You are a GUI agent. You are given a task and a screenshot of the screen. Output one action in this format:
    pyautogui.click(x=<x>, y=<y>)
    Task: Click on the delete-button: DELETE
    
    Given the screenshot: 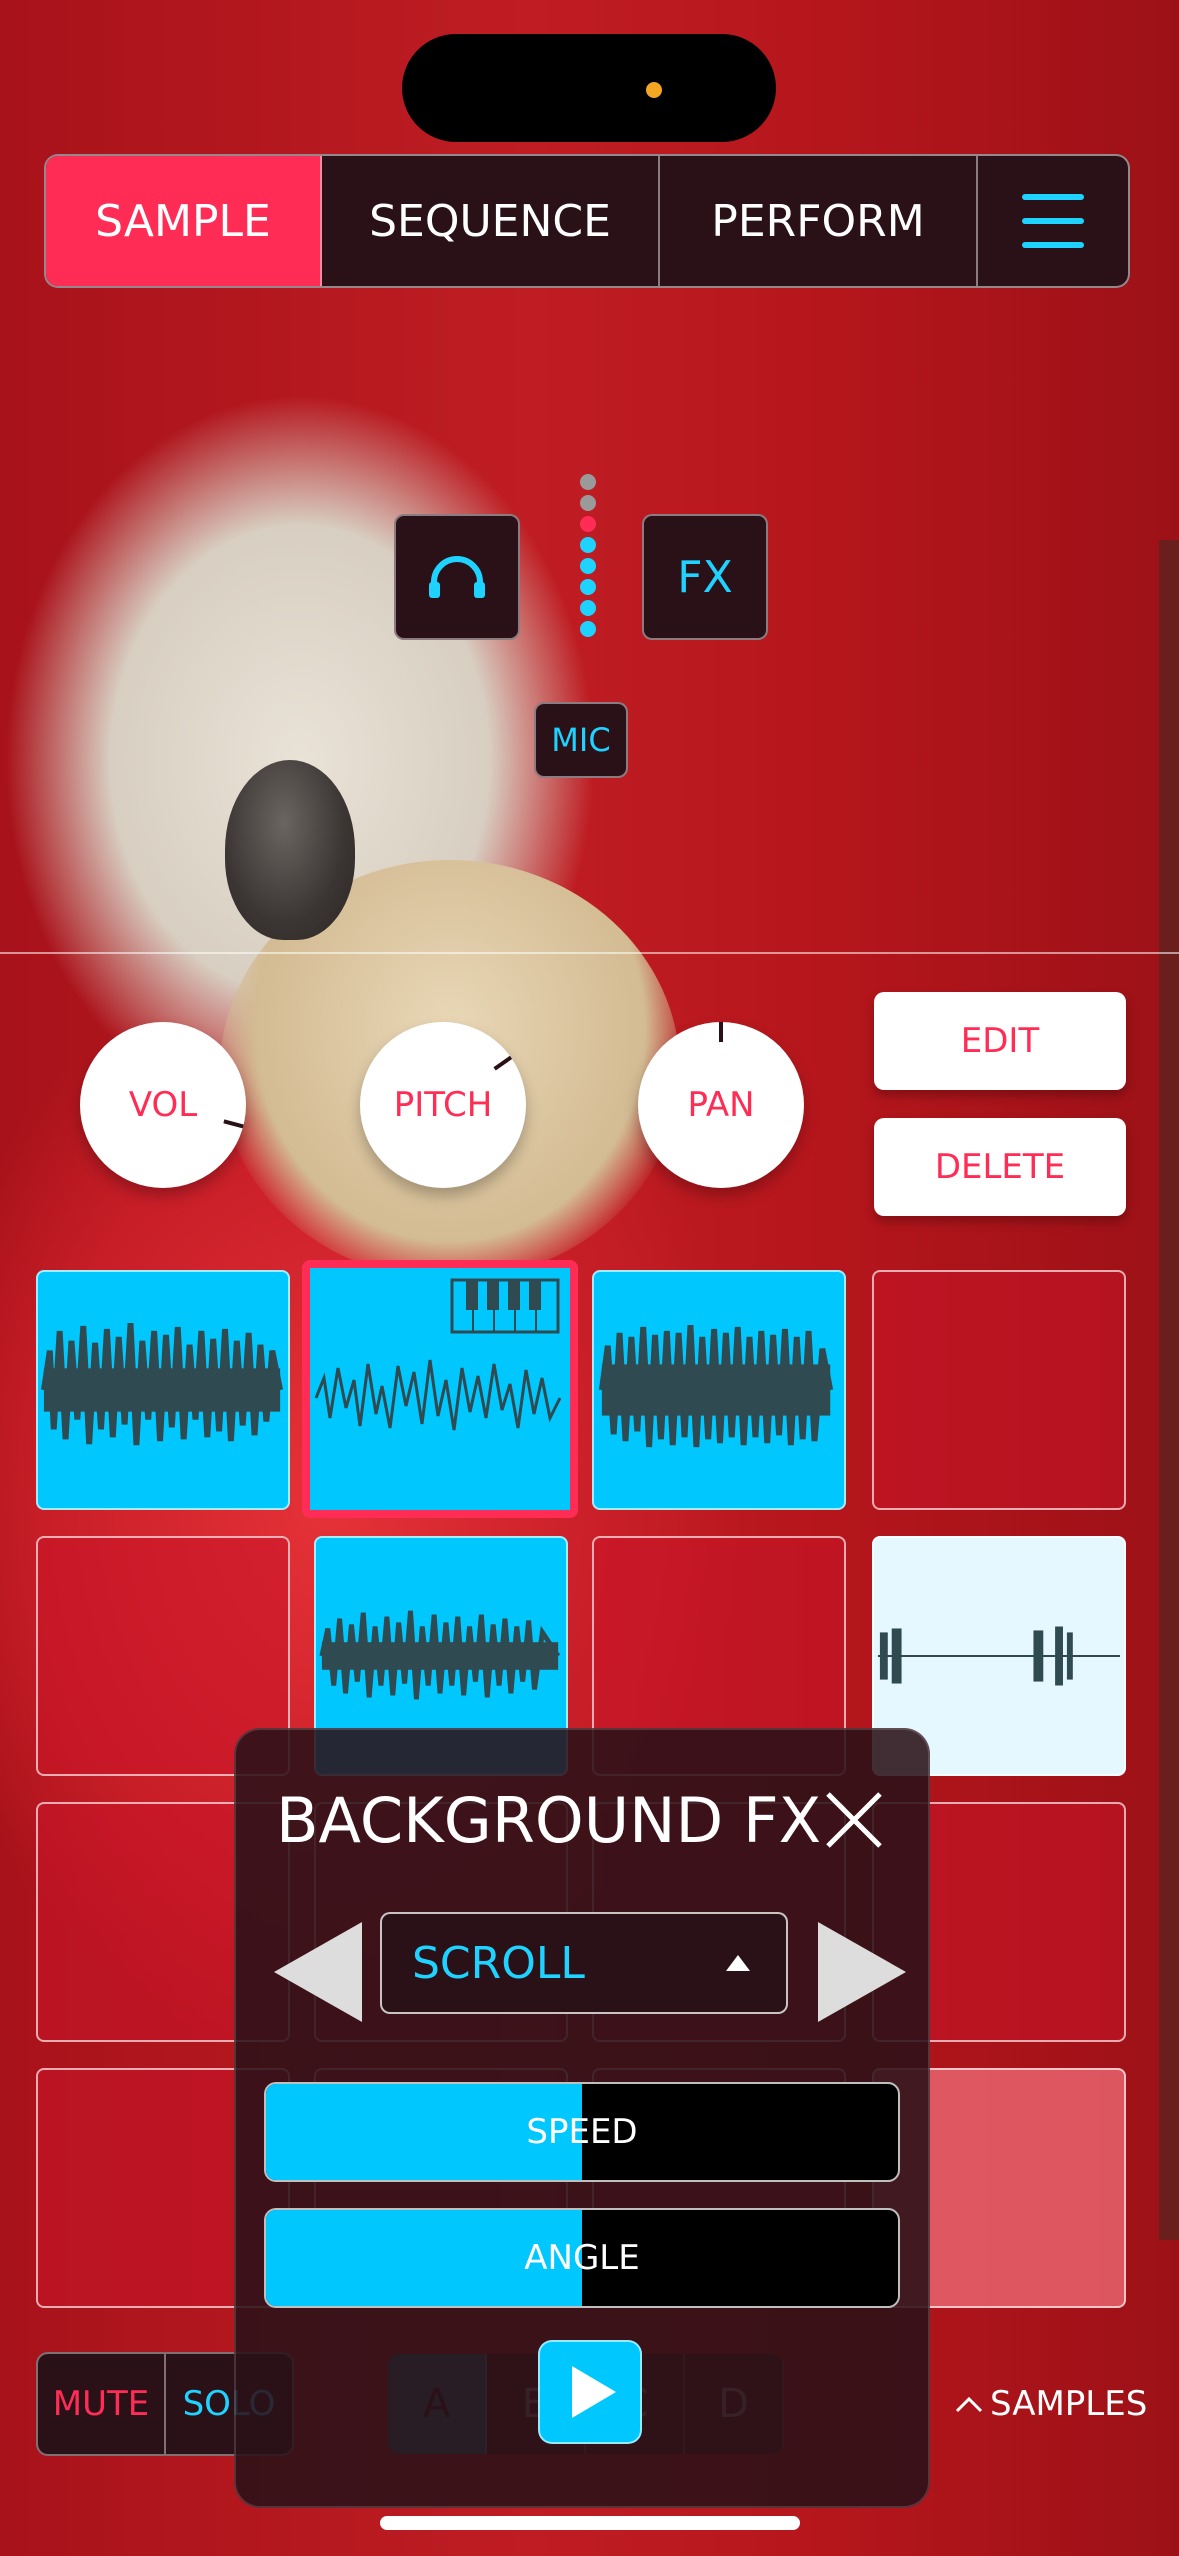 What is the action you would take?
    pyautogui.click(x=1000, y=1167)
    